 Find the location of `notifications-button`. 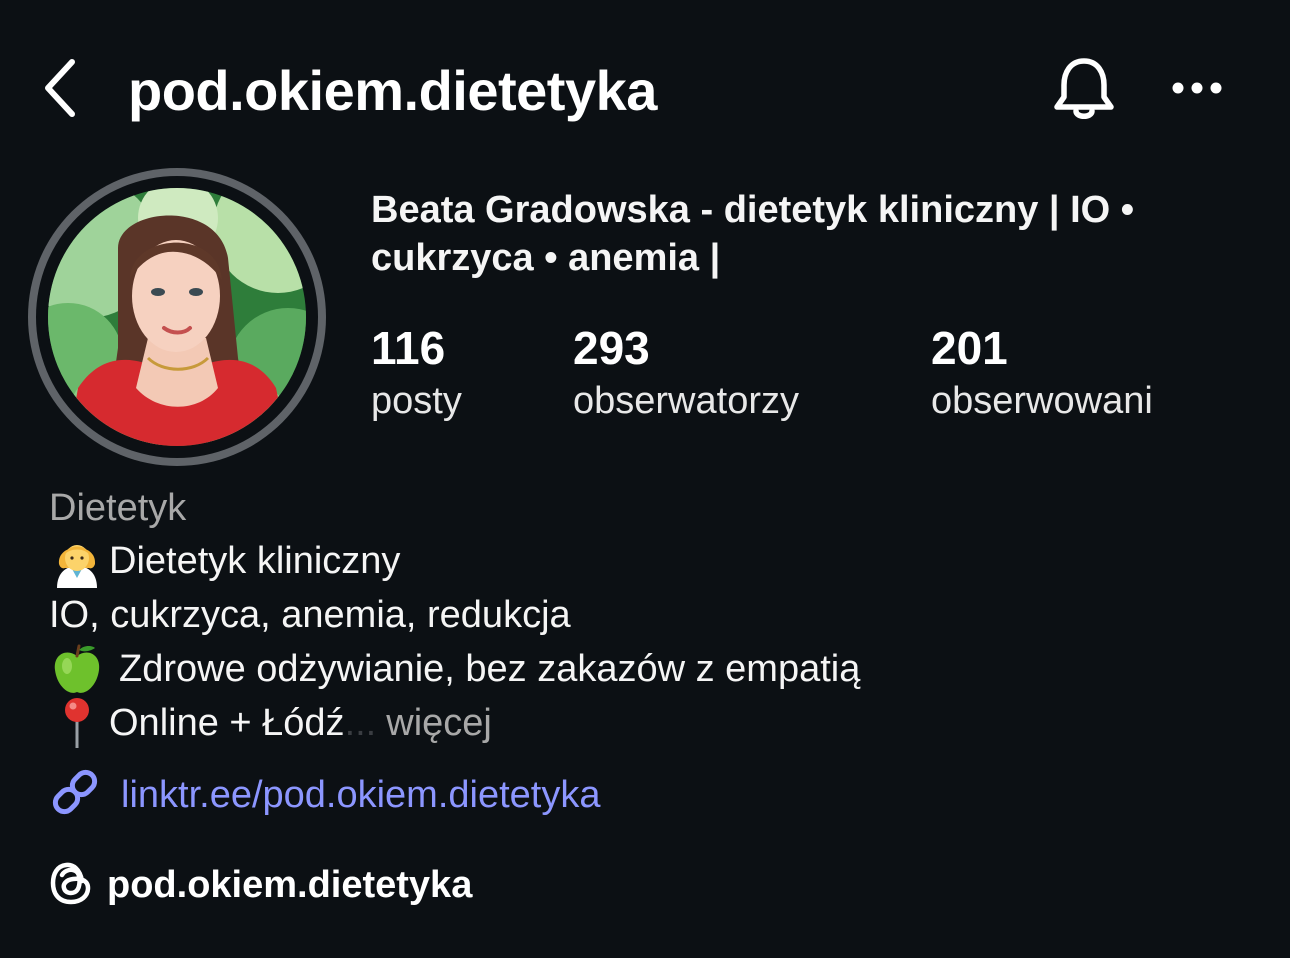

notifications-button is located at coordinates (1084, 92).